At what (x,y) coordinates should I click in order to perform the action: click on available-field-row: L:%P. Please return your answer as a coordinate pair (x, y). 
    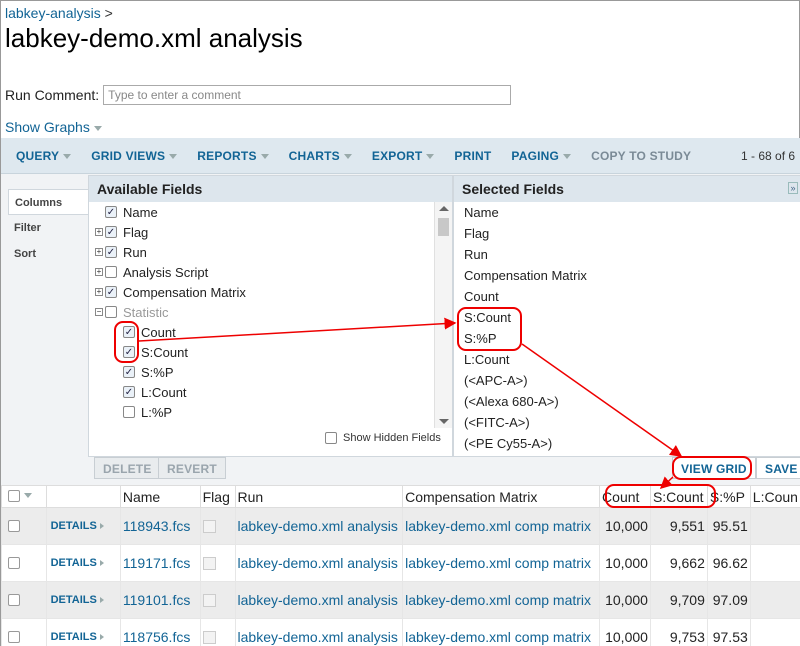
    Looking at the image, I should click on (147, 412).